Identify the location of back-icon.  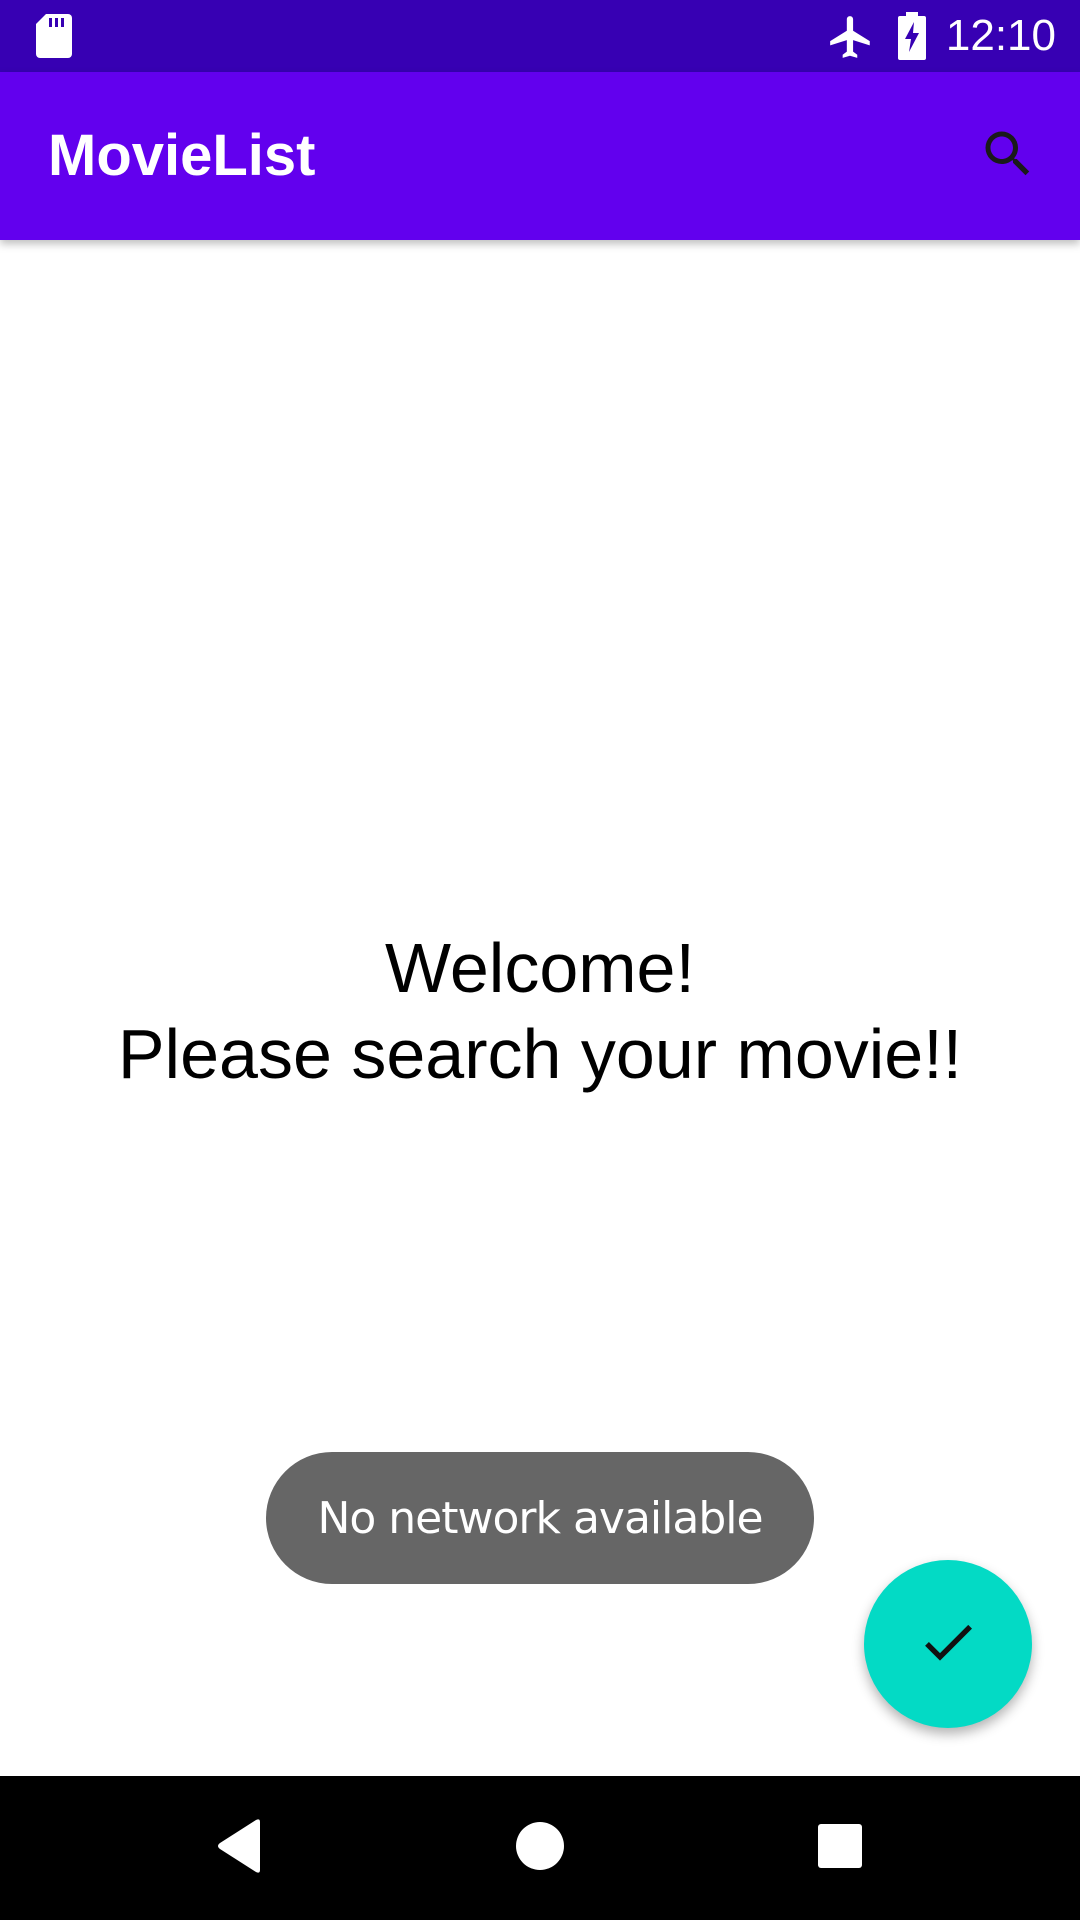
(240, 1848).